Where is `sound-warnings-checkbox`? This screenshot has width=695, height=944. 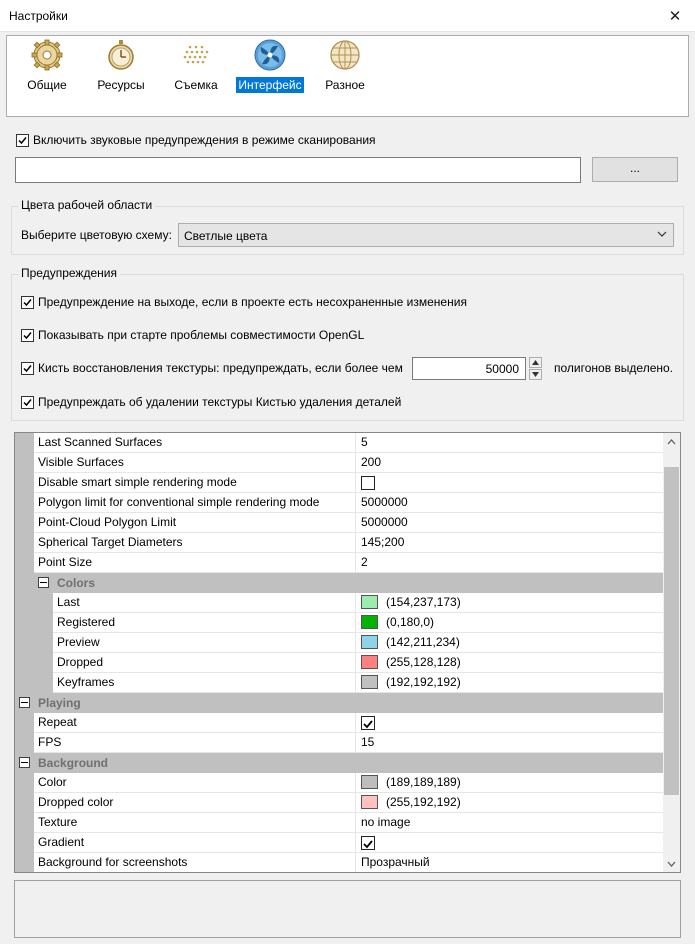 sound-warnings-checkbox is located at coordinates (22, 140).